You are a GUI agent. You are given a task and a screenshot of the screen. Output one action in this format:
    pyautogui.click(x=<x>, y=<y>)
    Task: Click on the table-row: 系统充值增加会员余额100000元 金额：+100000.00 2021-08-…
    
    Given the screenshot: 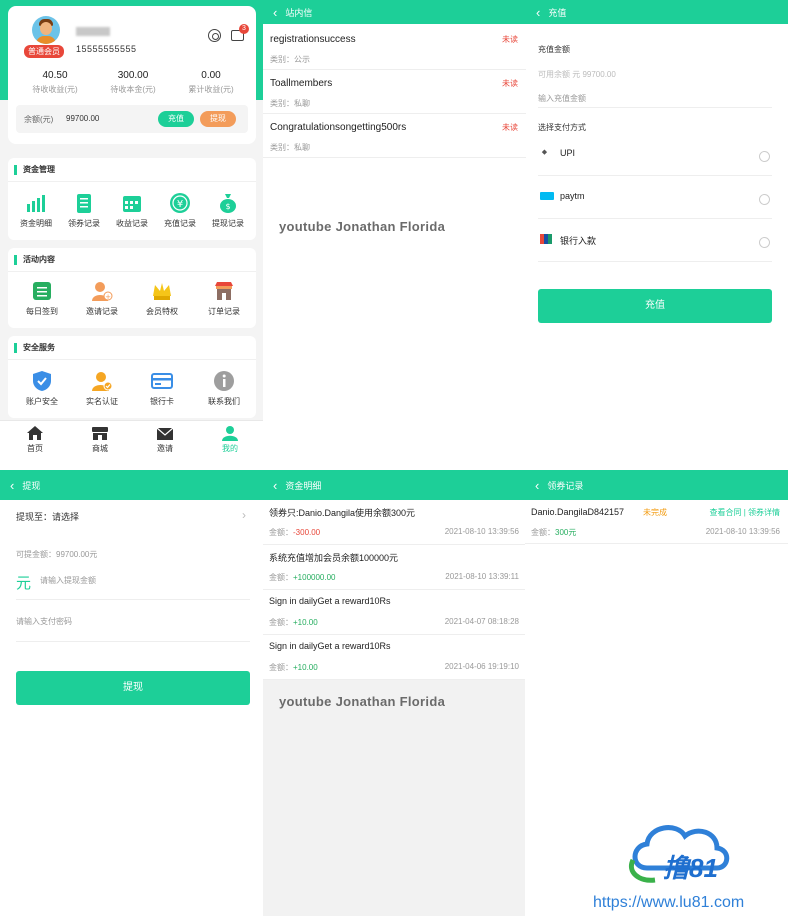 What is the action you would take?
    pyautogui.click(x=394, y=567)
    